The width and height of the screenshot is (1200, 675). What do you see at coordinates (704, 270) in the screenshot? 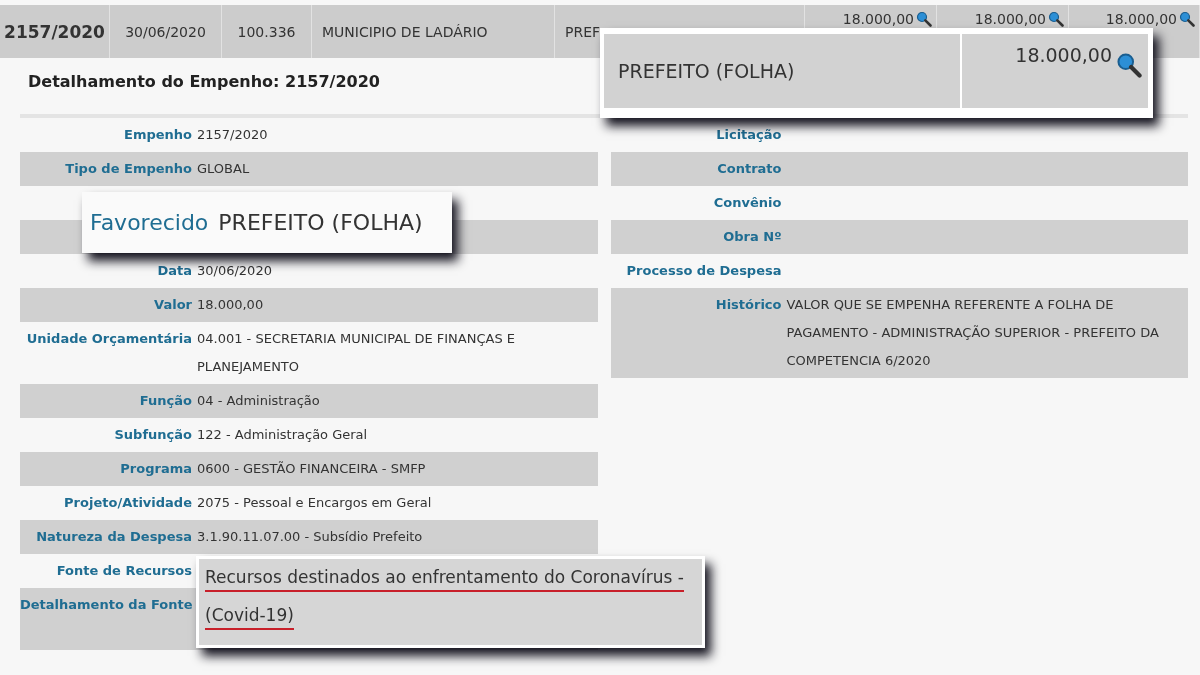
I see `field-label: Processo de Despesa` at bounding box center [704, 270].